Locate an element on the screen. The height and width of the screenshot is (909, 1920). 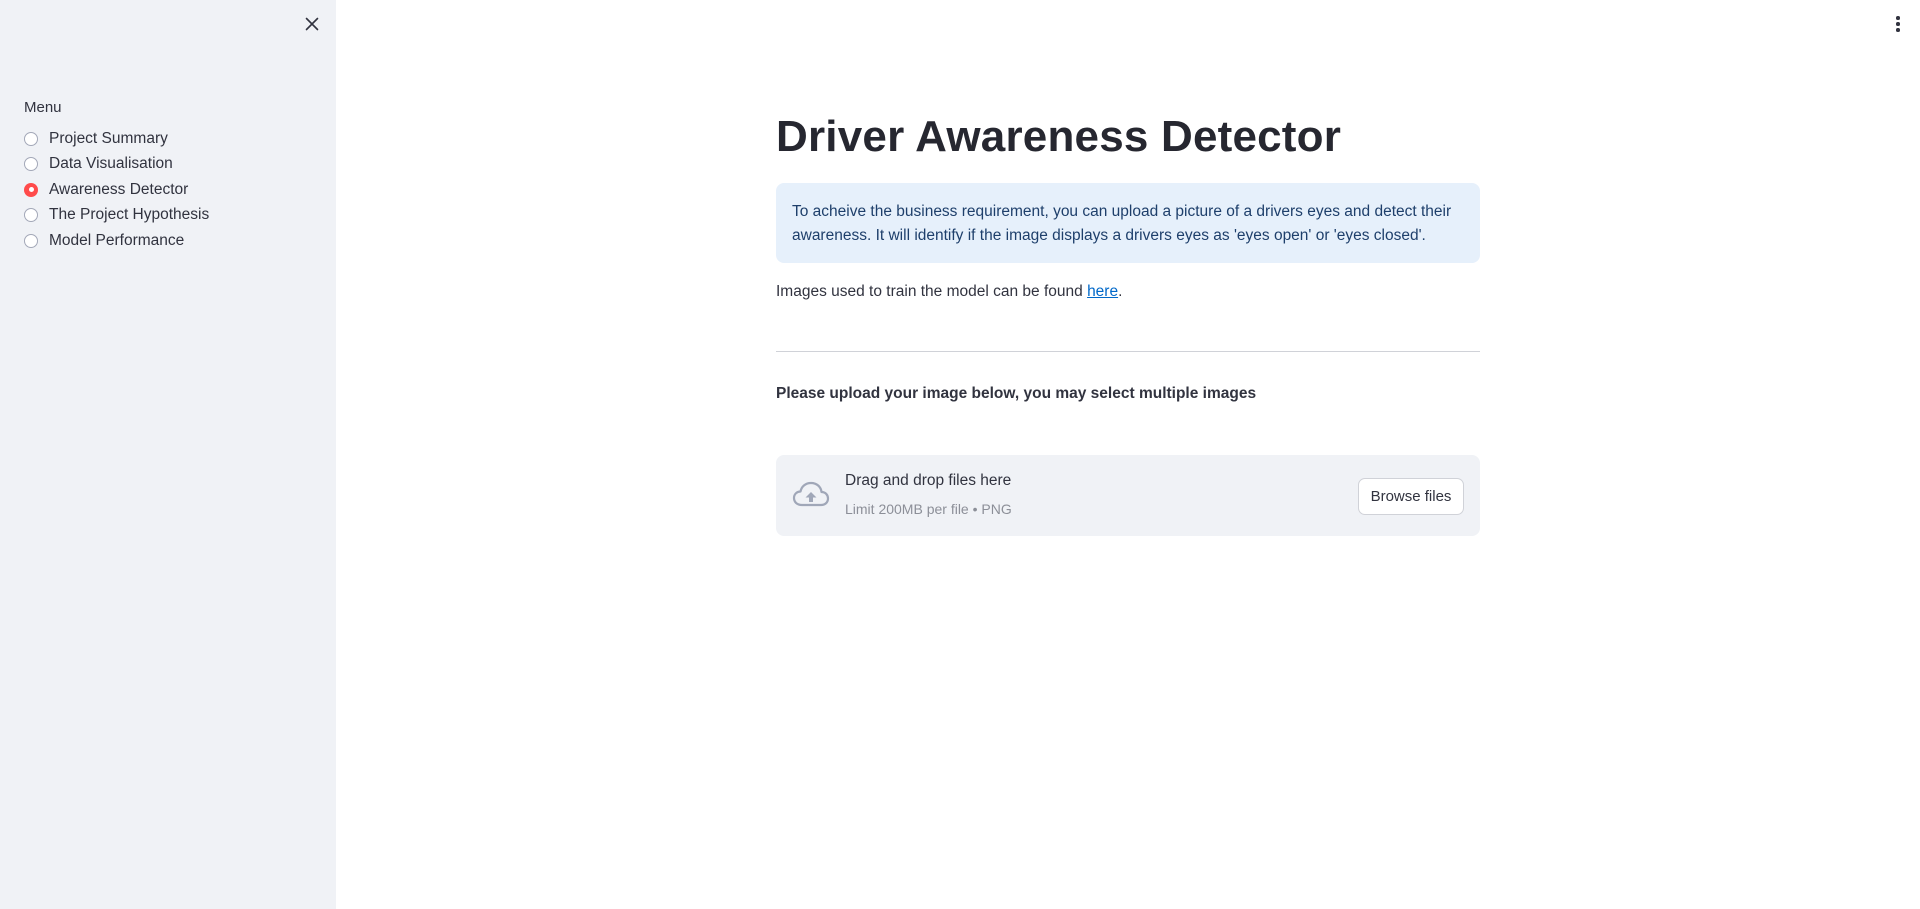
menu-item-data-visualisation: Data Visualisation is located at coordinates (116, 165).